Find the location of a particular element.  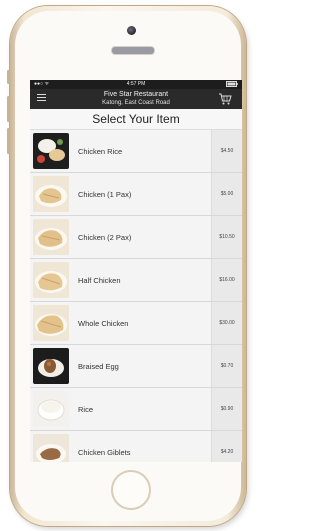

earpiece-speaker is located at coordinates (133, 50).